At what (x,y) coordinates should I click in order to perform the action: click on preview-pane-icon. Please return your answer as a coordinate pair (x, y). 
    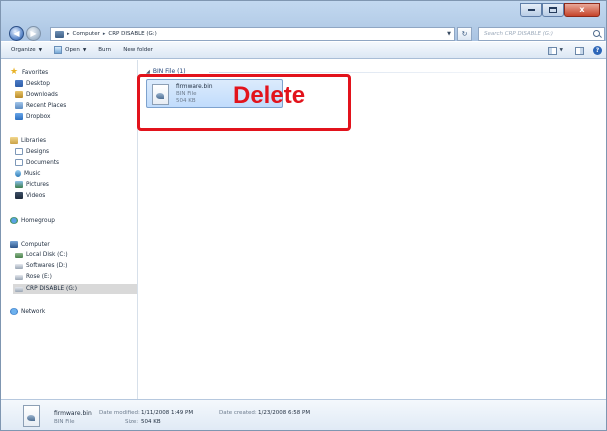
    Looking at the image, I should click on (579, 50).